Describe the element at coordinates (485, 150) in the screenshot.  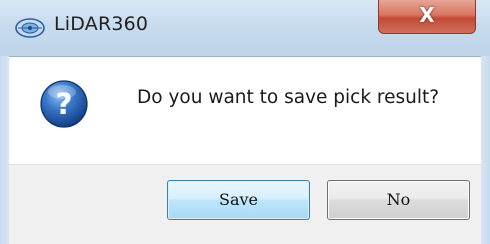
I see `window-frame-right` at that location.